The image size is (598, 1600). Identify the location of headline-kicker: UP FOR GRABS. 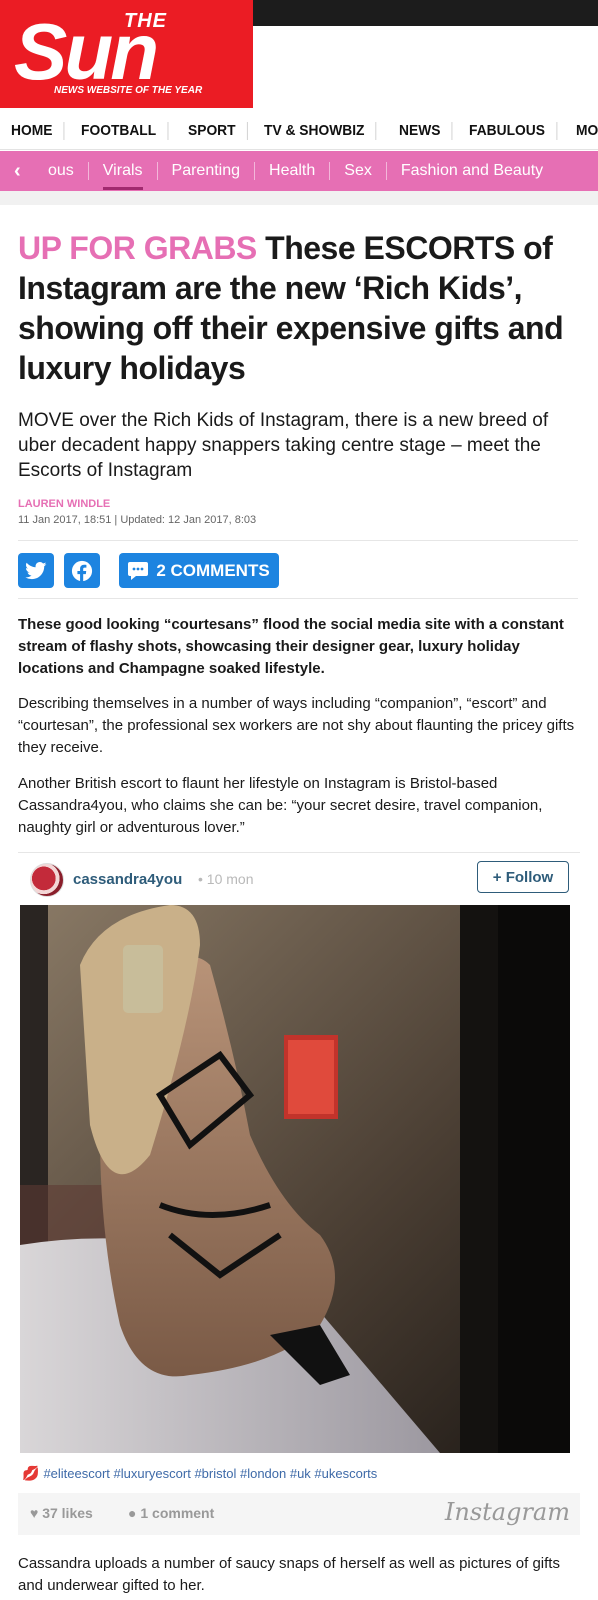
(137, 248).